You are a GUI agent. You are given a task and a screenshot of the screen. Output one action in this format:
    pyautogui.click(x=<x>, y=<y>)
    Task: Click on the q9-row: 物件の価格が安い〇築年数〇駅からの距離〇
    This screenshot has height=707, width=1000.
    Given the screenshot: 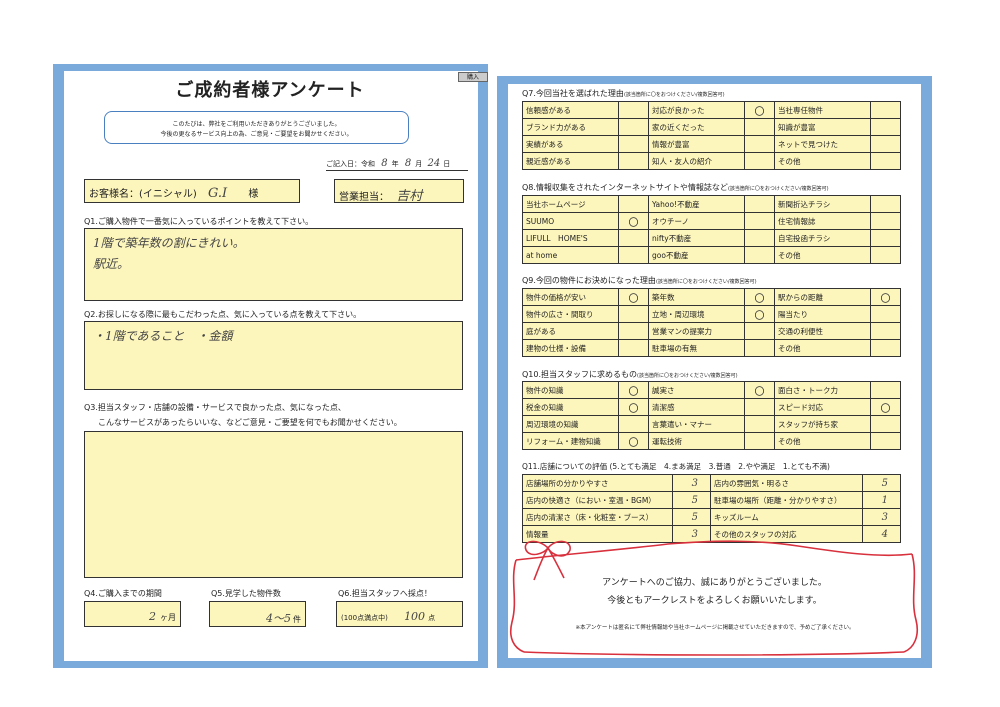 What is the action you would take?
    pyautogui.click(x=711, y=297)
    